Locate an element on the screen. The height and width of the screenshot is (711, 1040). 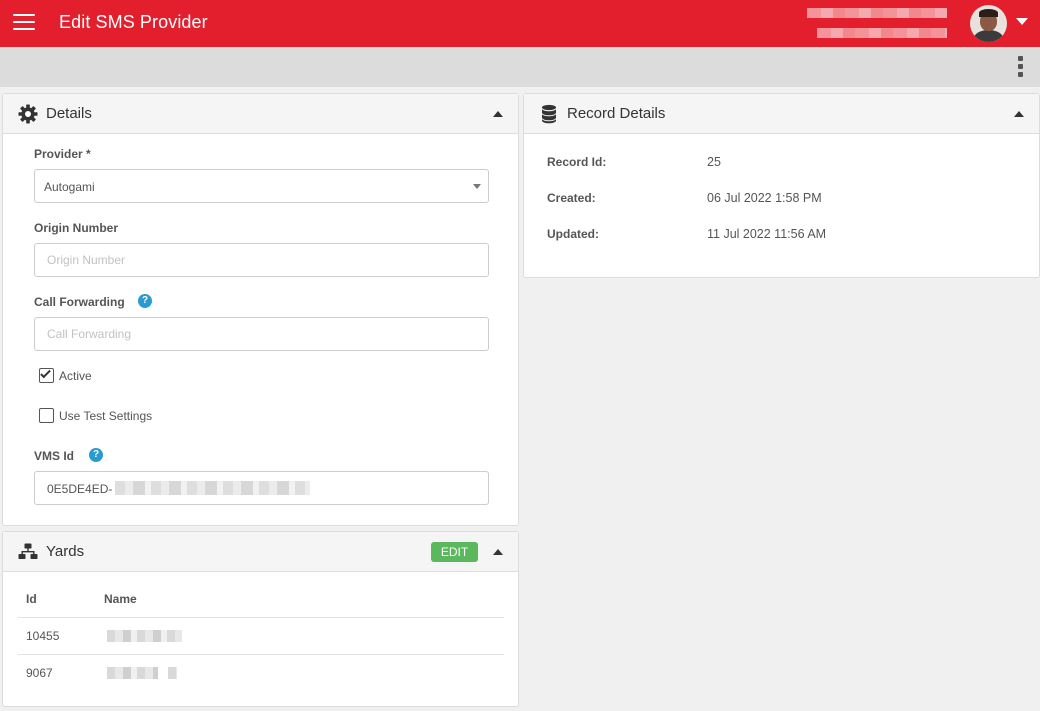
vms-id-input: 0E5DE4ED- is located at coordinates (261, 488).